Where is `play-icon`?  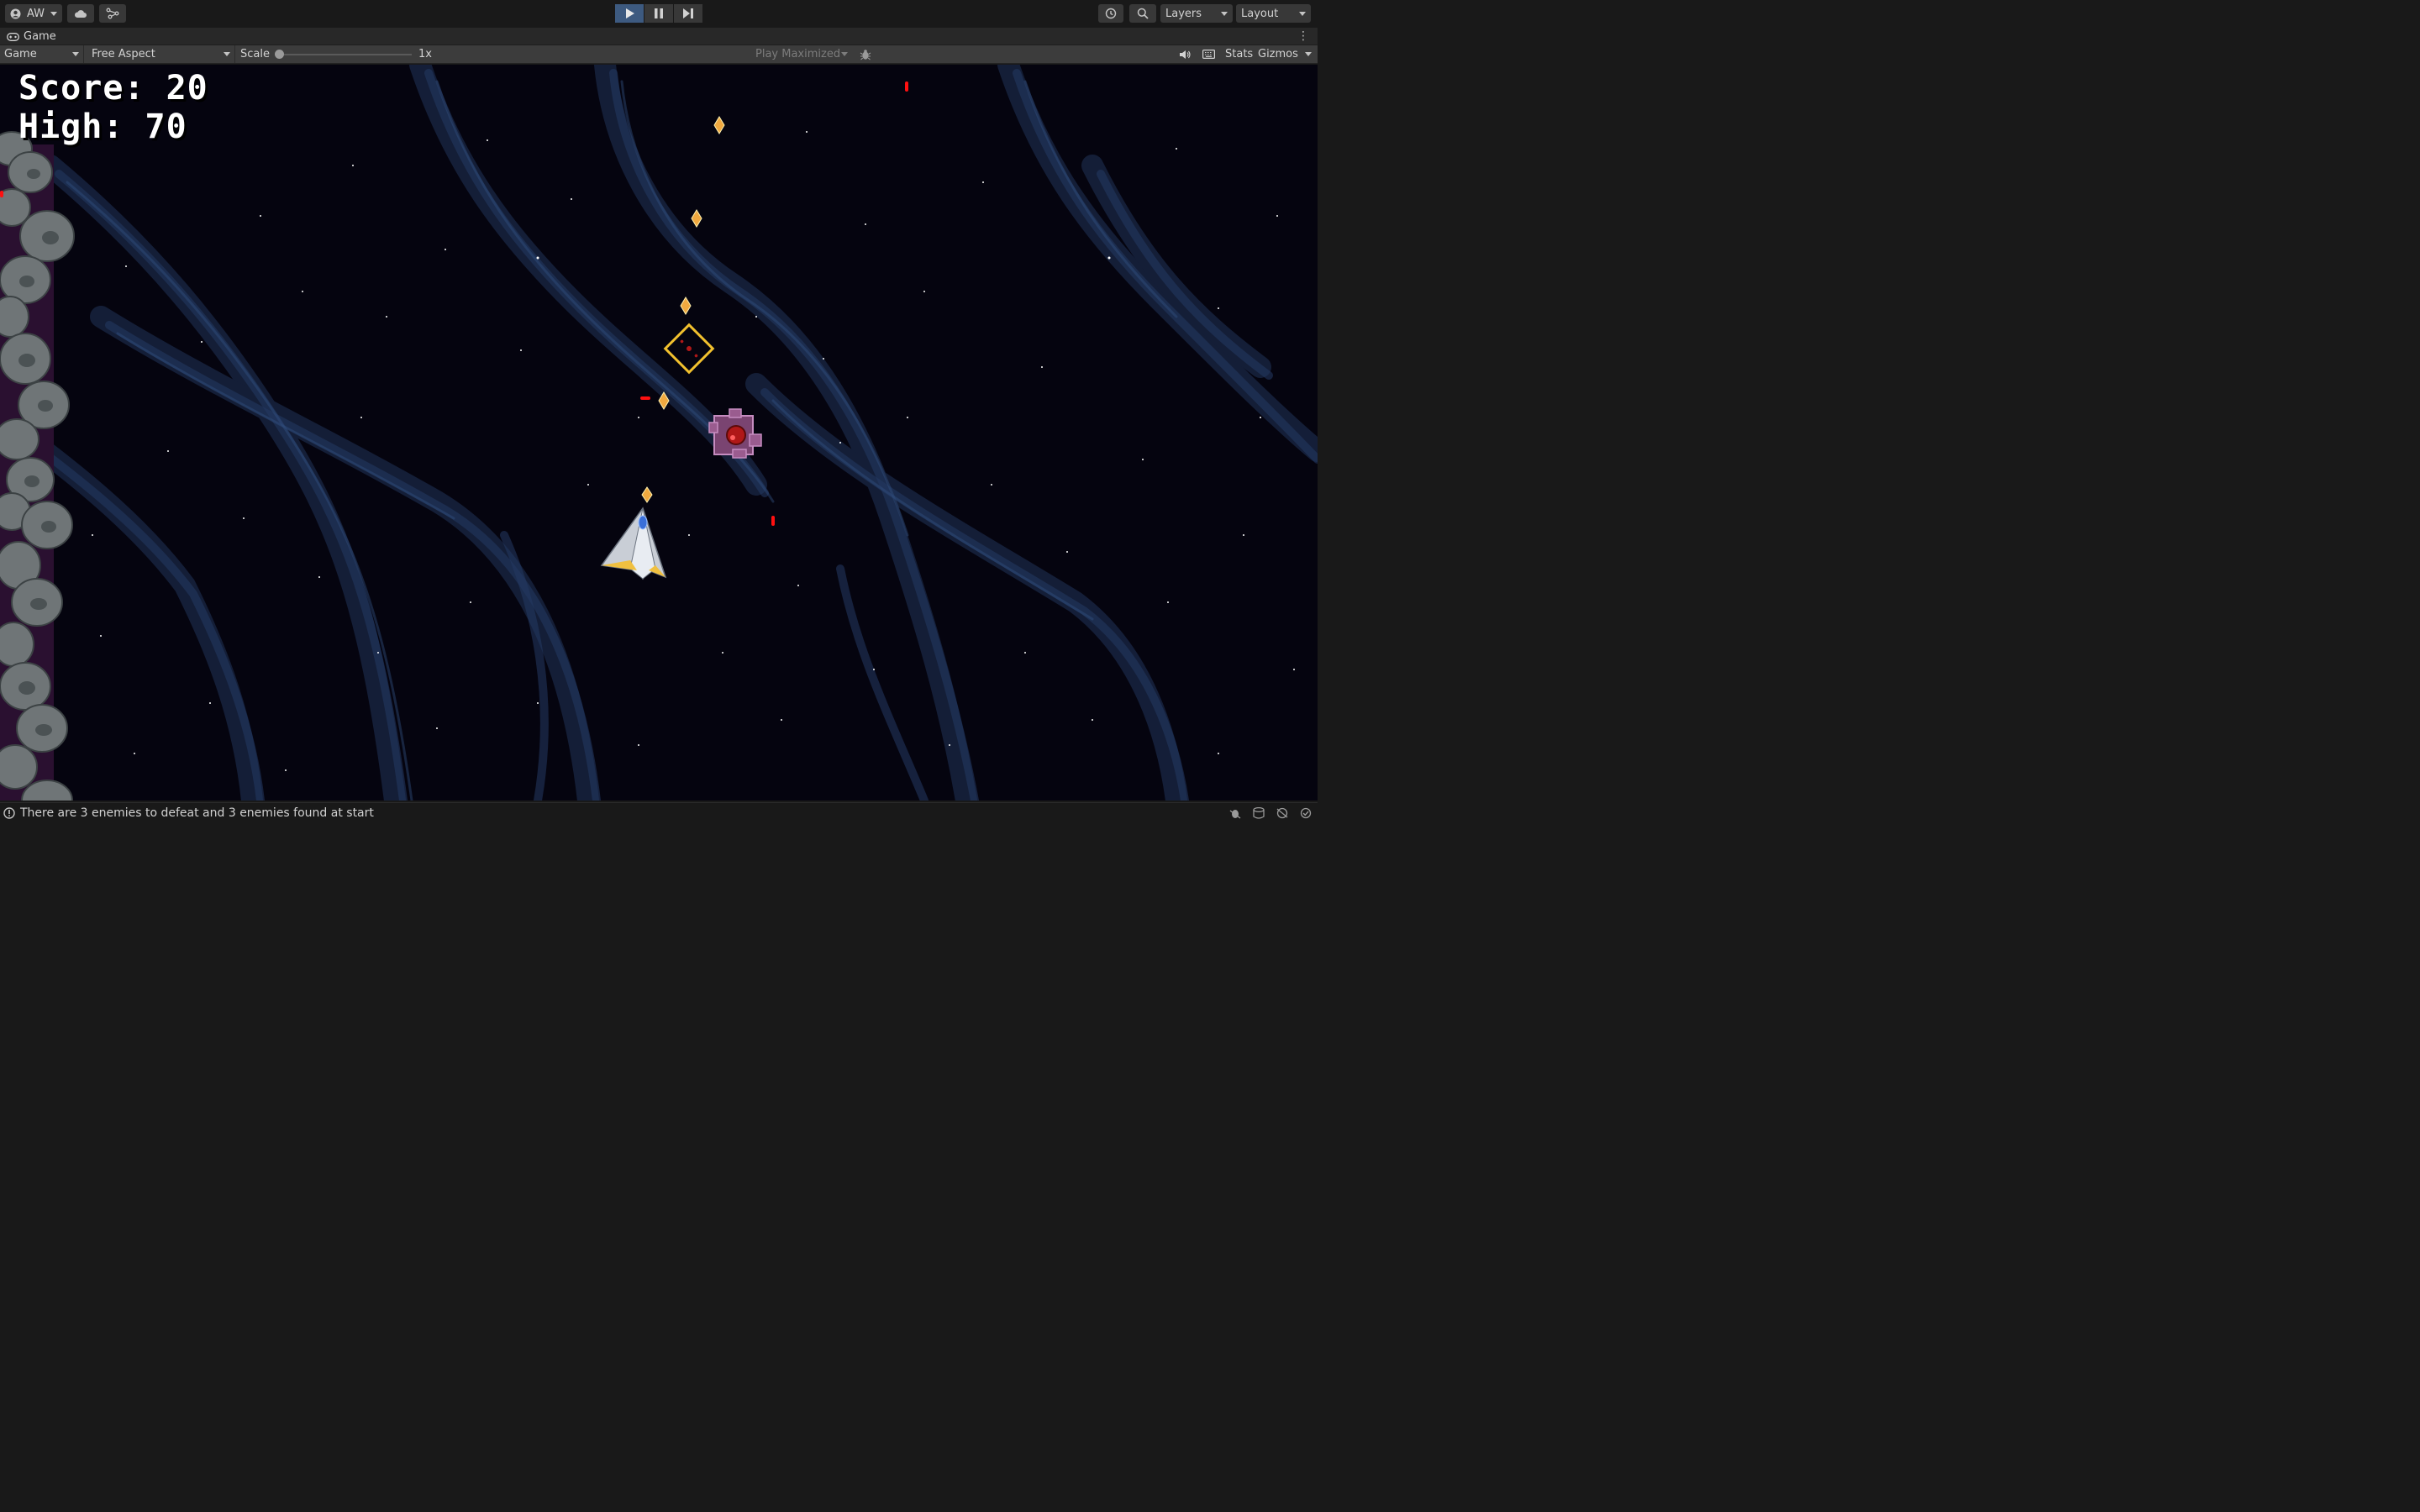 play-icon is located at coordinates (629, 13).